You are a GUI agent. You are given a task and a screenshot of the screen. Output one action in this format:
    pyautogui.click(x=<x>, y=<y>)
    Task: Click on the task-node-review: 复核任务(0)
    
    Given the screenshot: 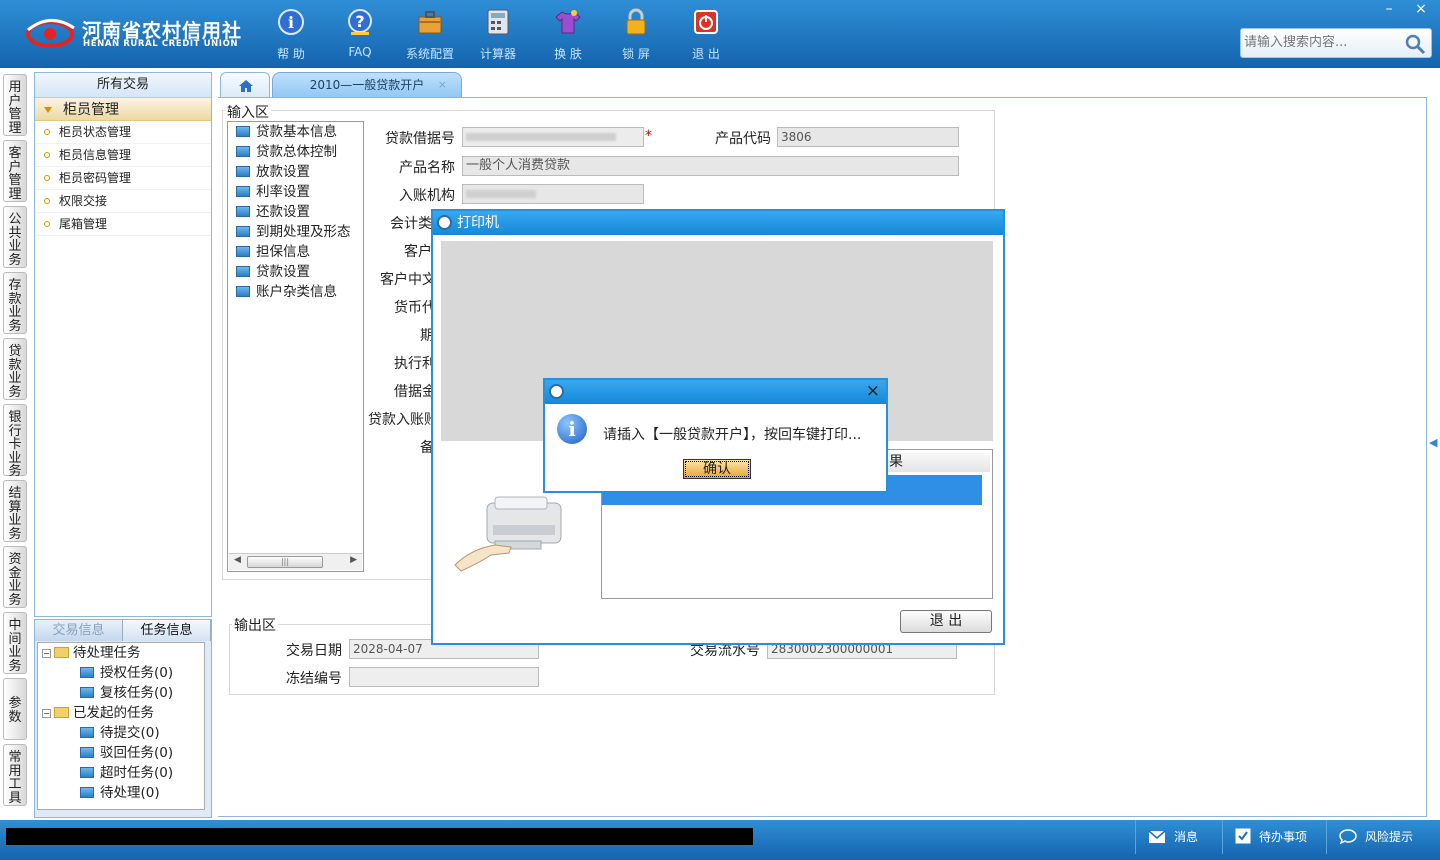 What is the action you would take?
    pyautogui.click(x=126, y=693)
    